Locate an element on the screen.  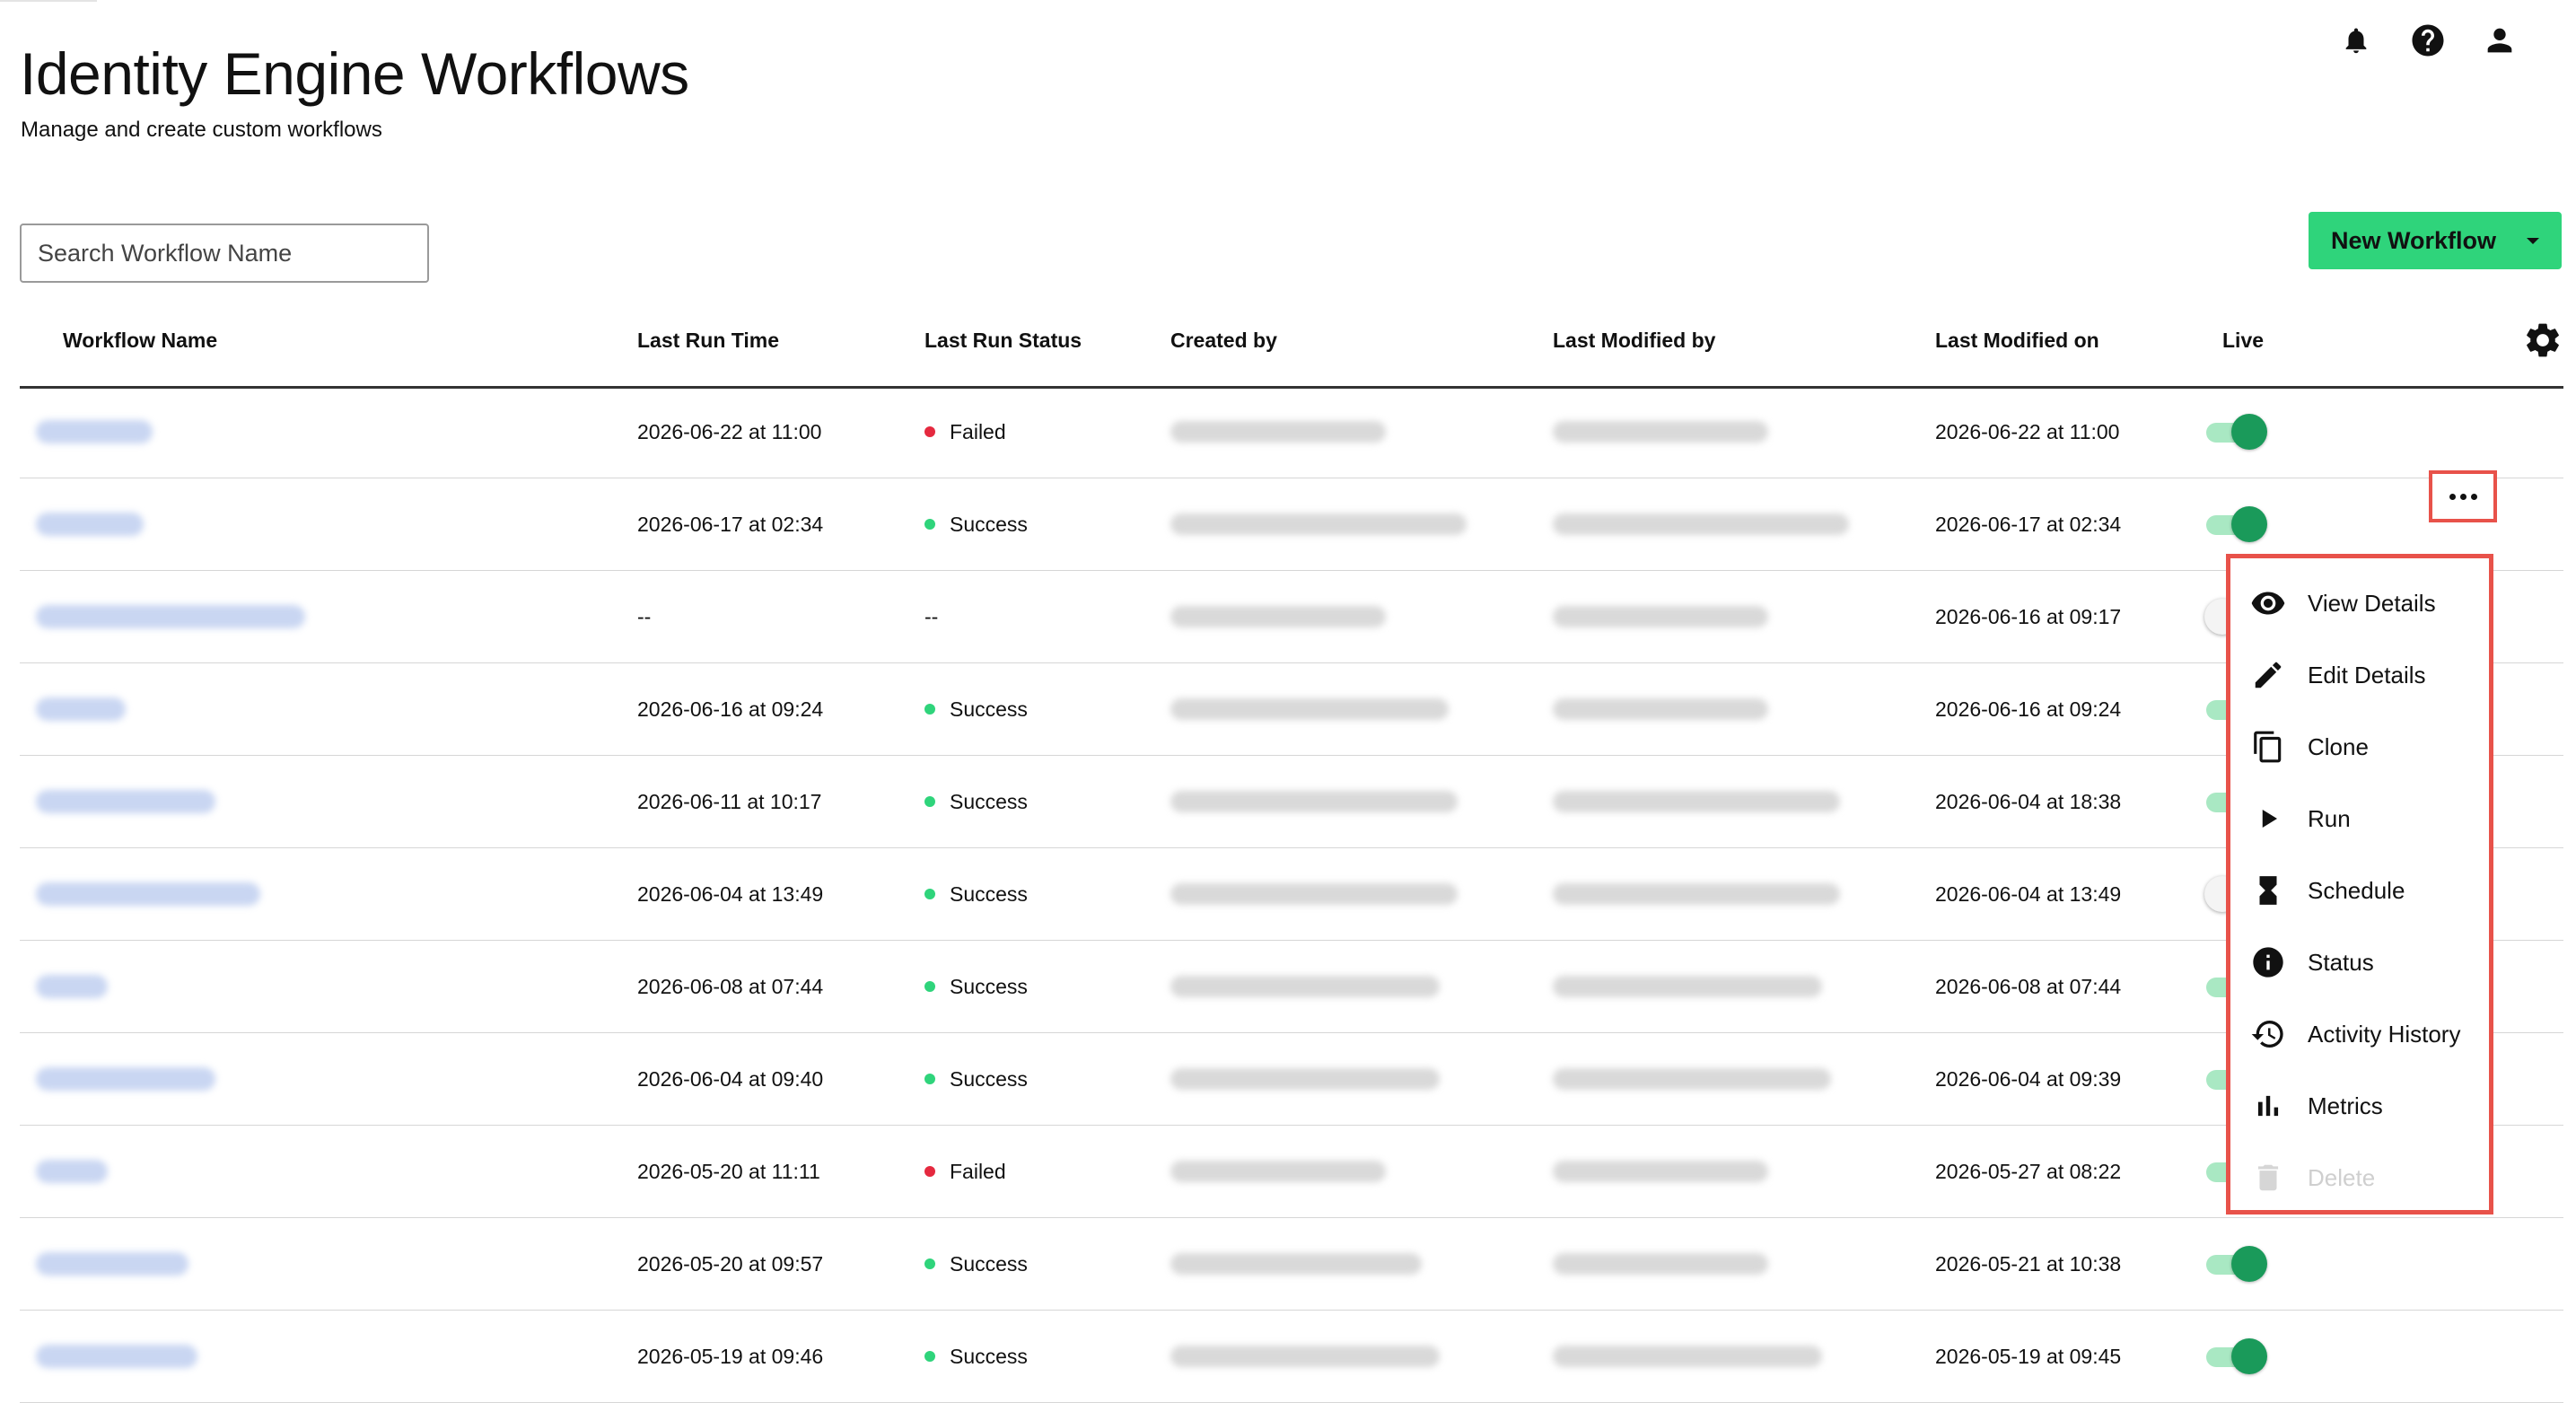
menu-item-edit-details: Edit Details is located at coordinates (2359, 675).